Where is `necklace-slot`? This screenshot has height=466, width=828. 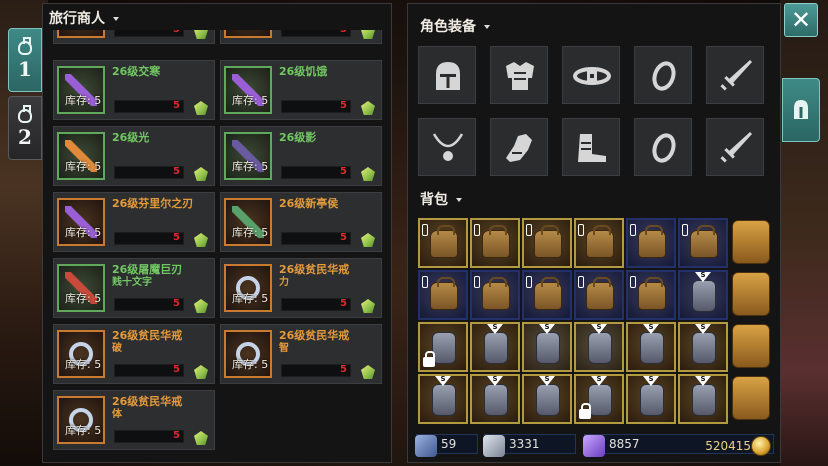
necklace-slot is located at coordinates (447, 147).